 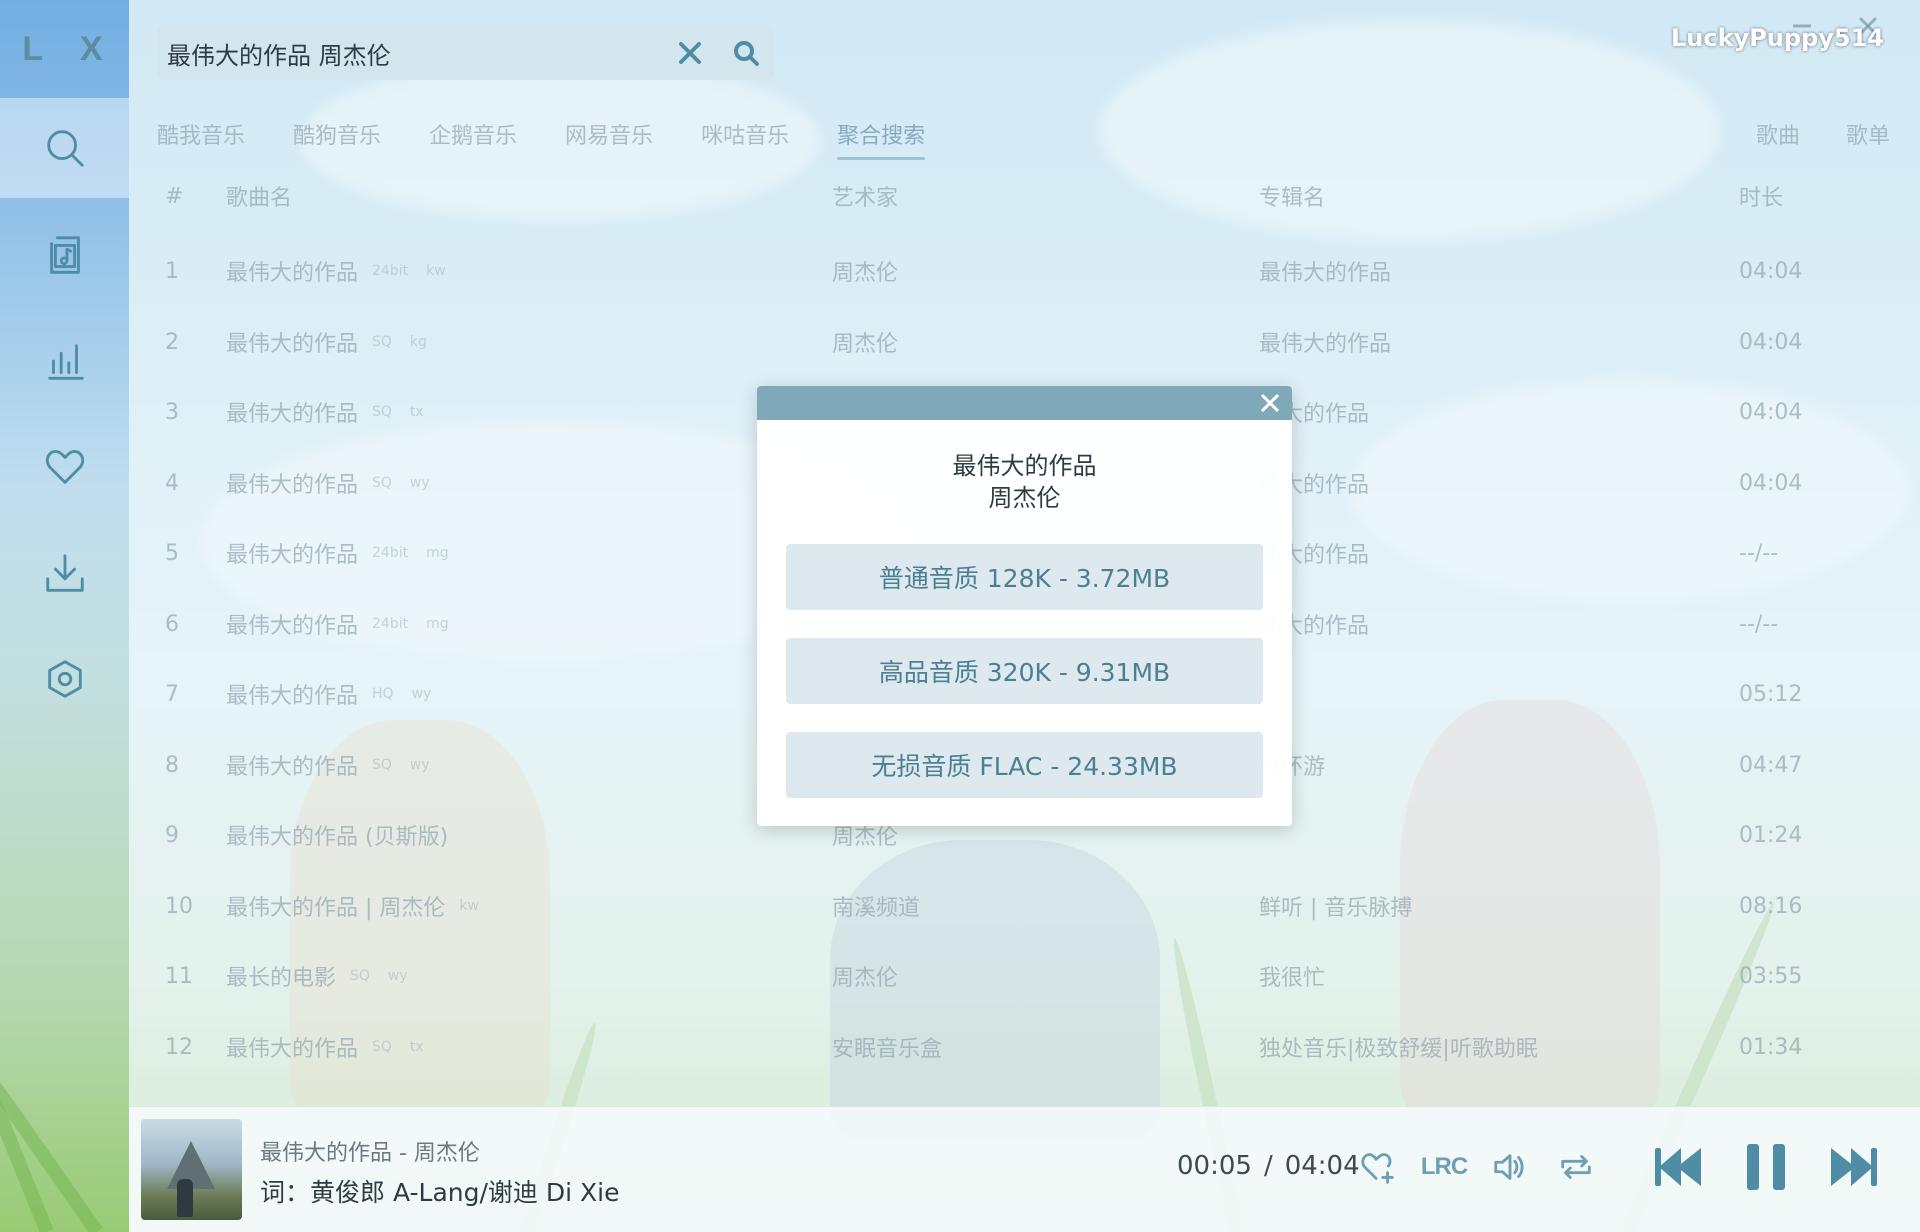 What do you see at coordinates (1024, 577) in the screenshot?
I see `quality-128k-button: 普通音质 128K - 3.72MB` at bounding box center [1024, 577].